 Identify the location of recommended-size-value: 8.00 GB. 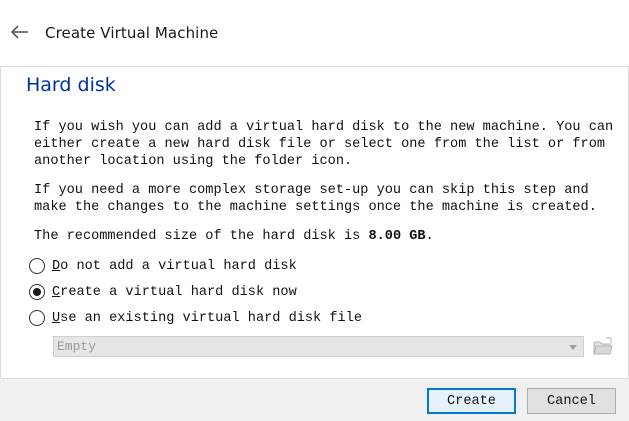
(397, 236).